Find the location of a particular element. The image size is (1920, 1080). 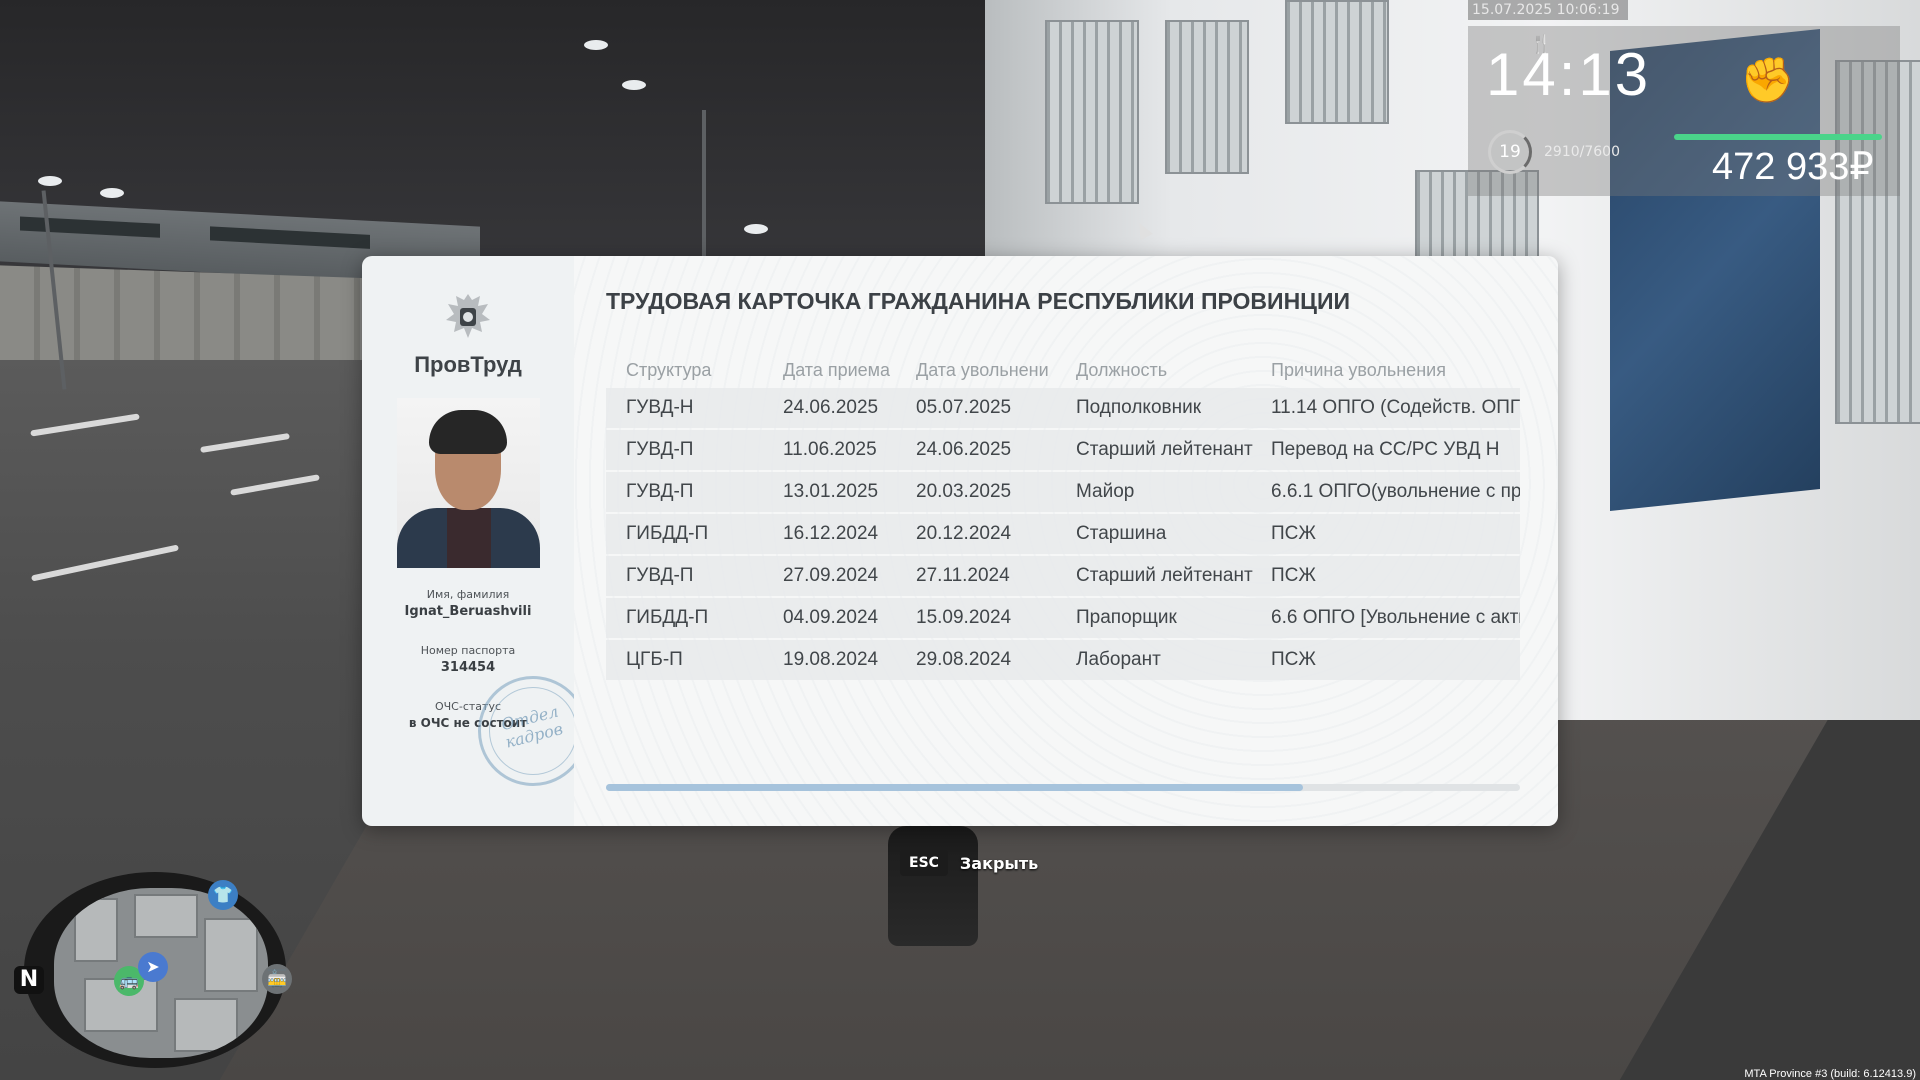

cell-hire-date: 04.09.2024 is located at coordinates (831, 617).